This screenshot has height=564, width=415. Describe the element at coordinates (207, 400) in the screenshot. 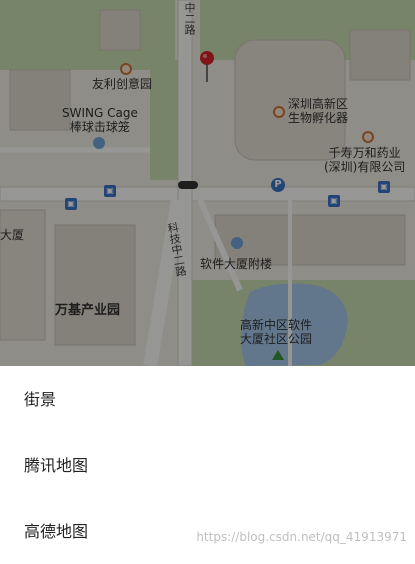

I see `option-street-view: 街景` at that location.